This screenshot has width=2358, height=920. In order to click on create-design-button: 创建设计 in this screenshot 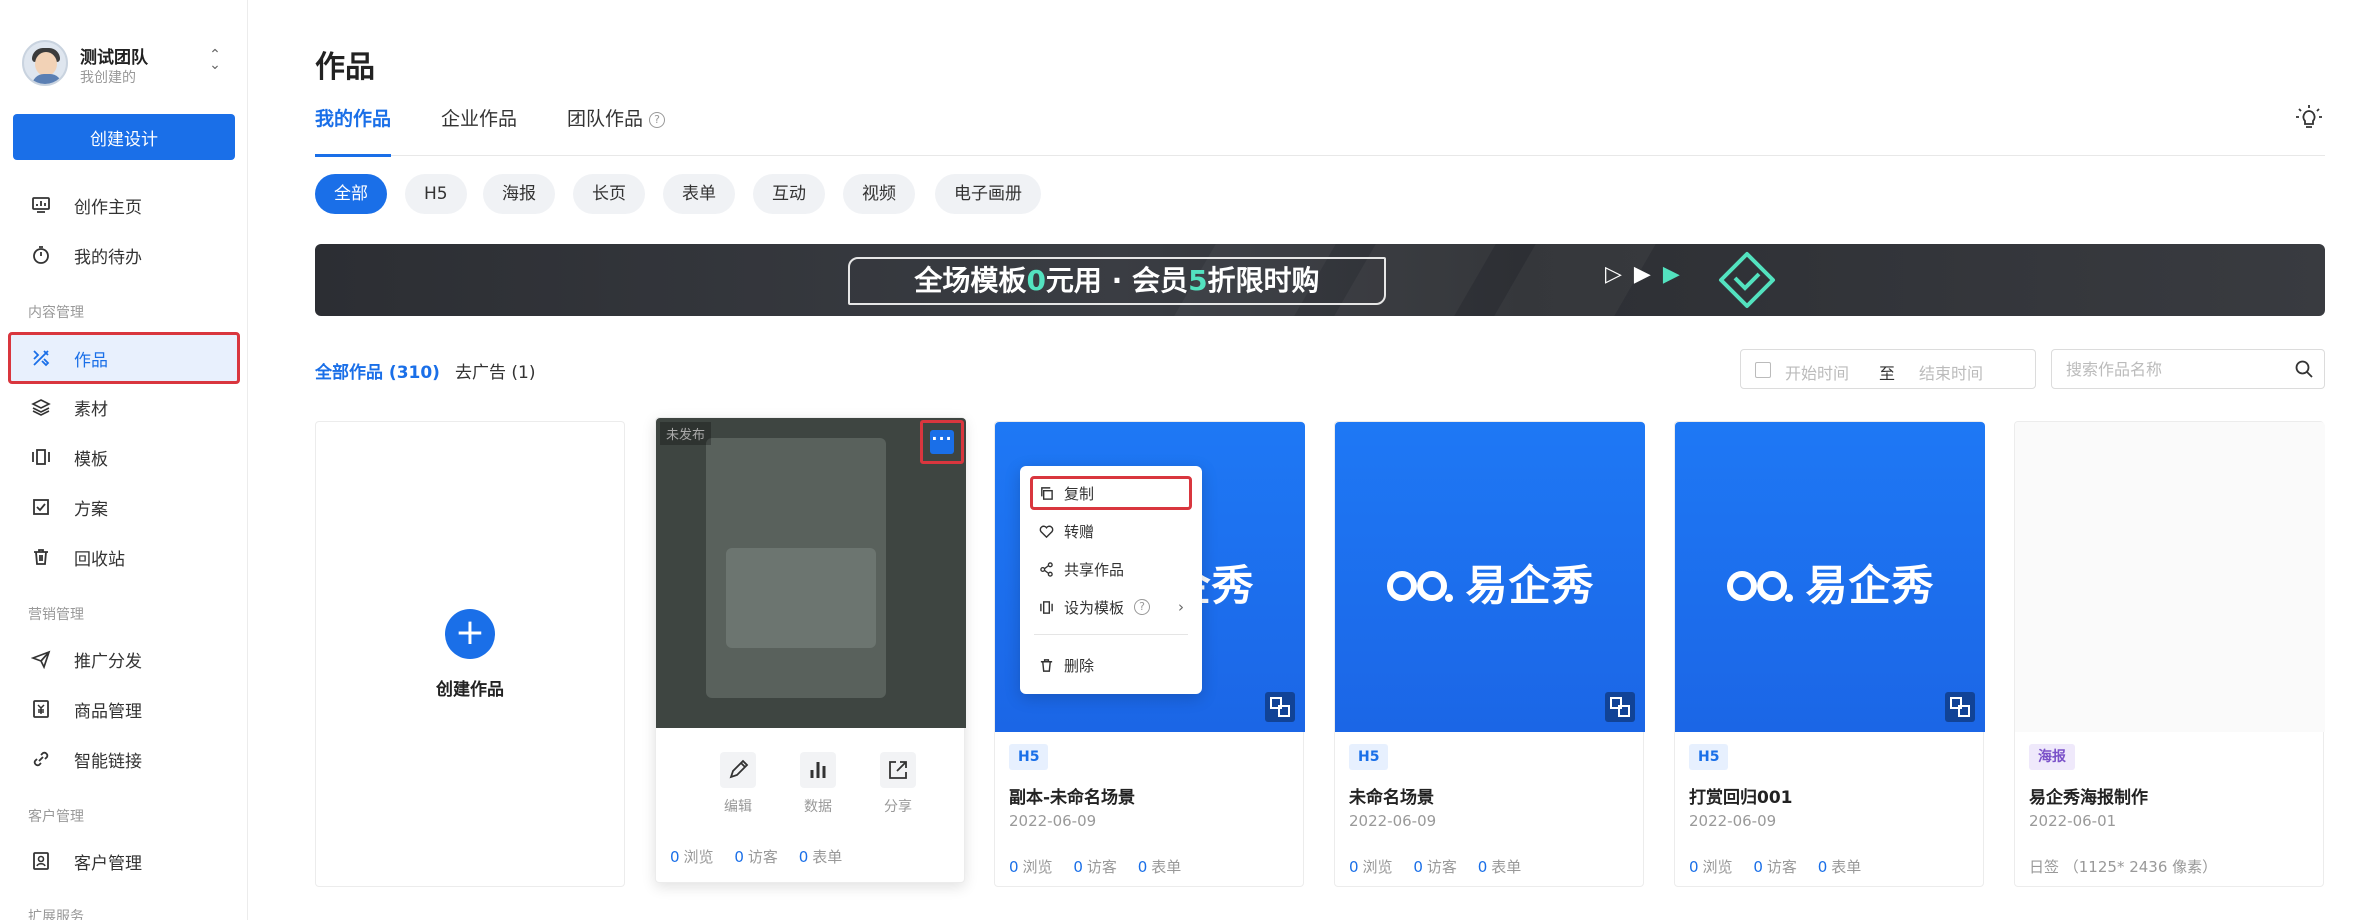, I will do `click(124, 137)`.